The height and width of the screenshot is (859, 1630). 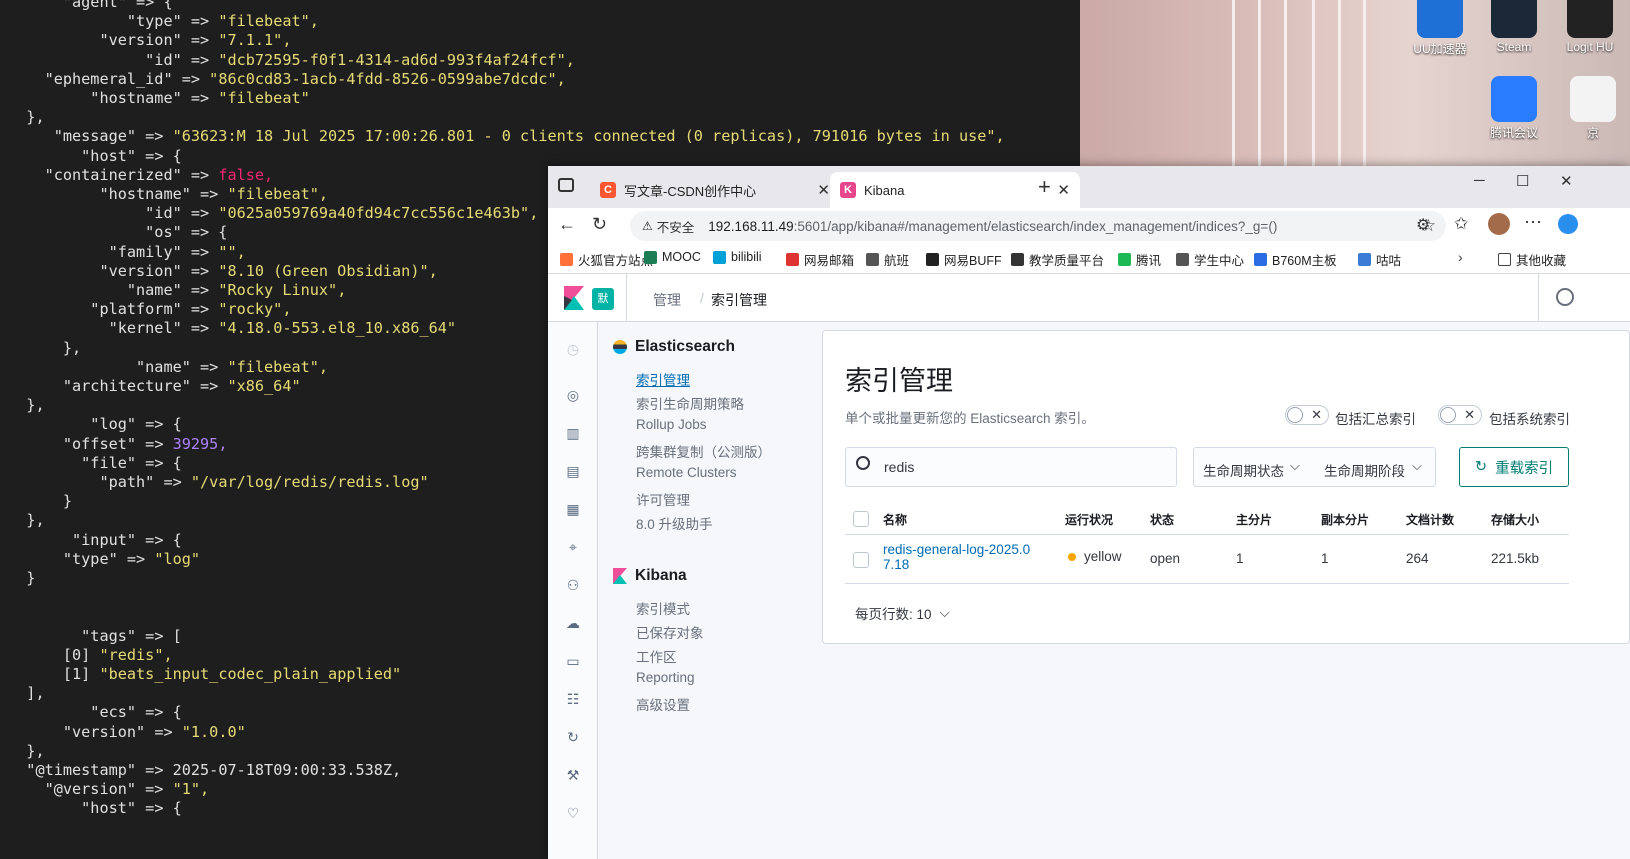 I want to click on help-icon, so click(x=1565, y=297).